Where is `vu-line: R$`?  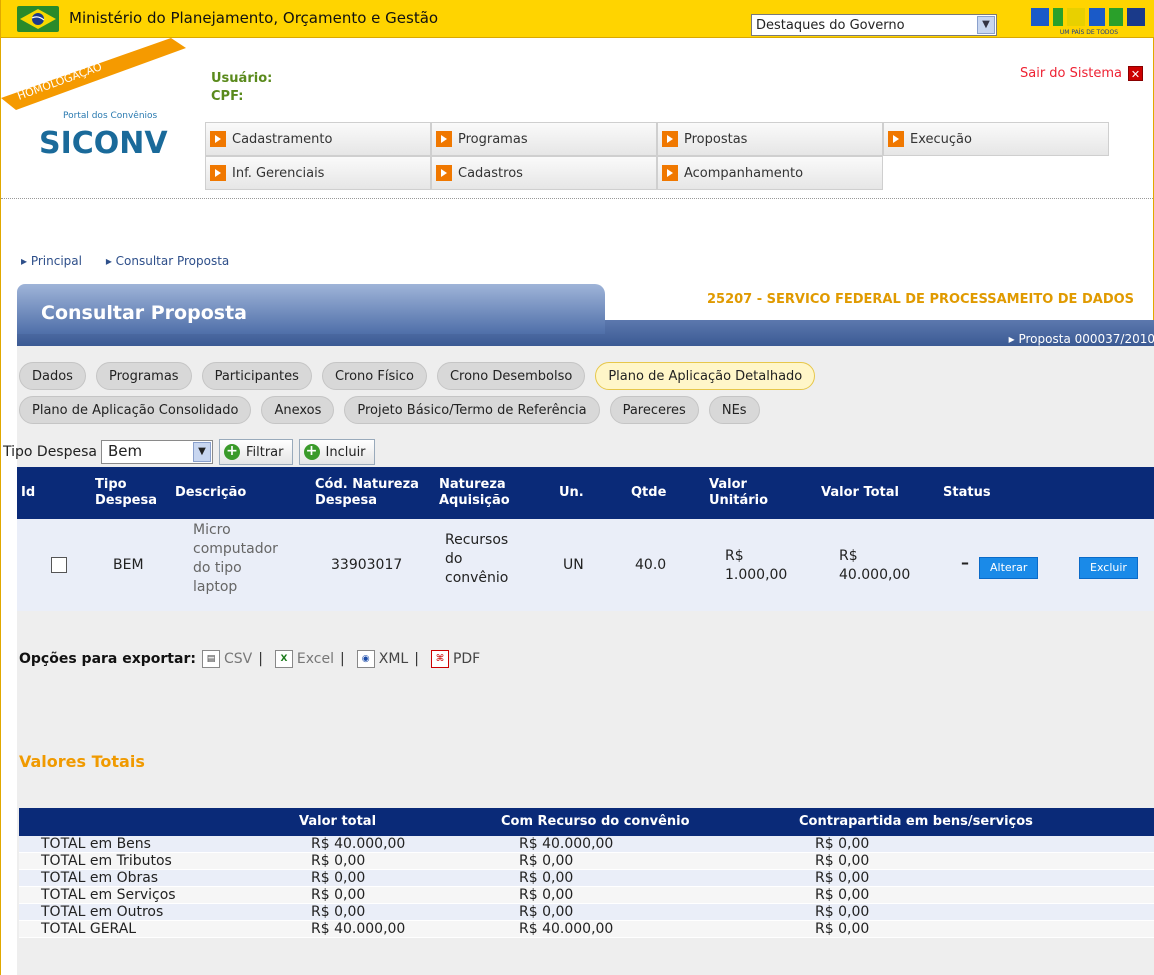
vu-line: R$ is located at coordinates (734, 556).